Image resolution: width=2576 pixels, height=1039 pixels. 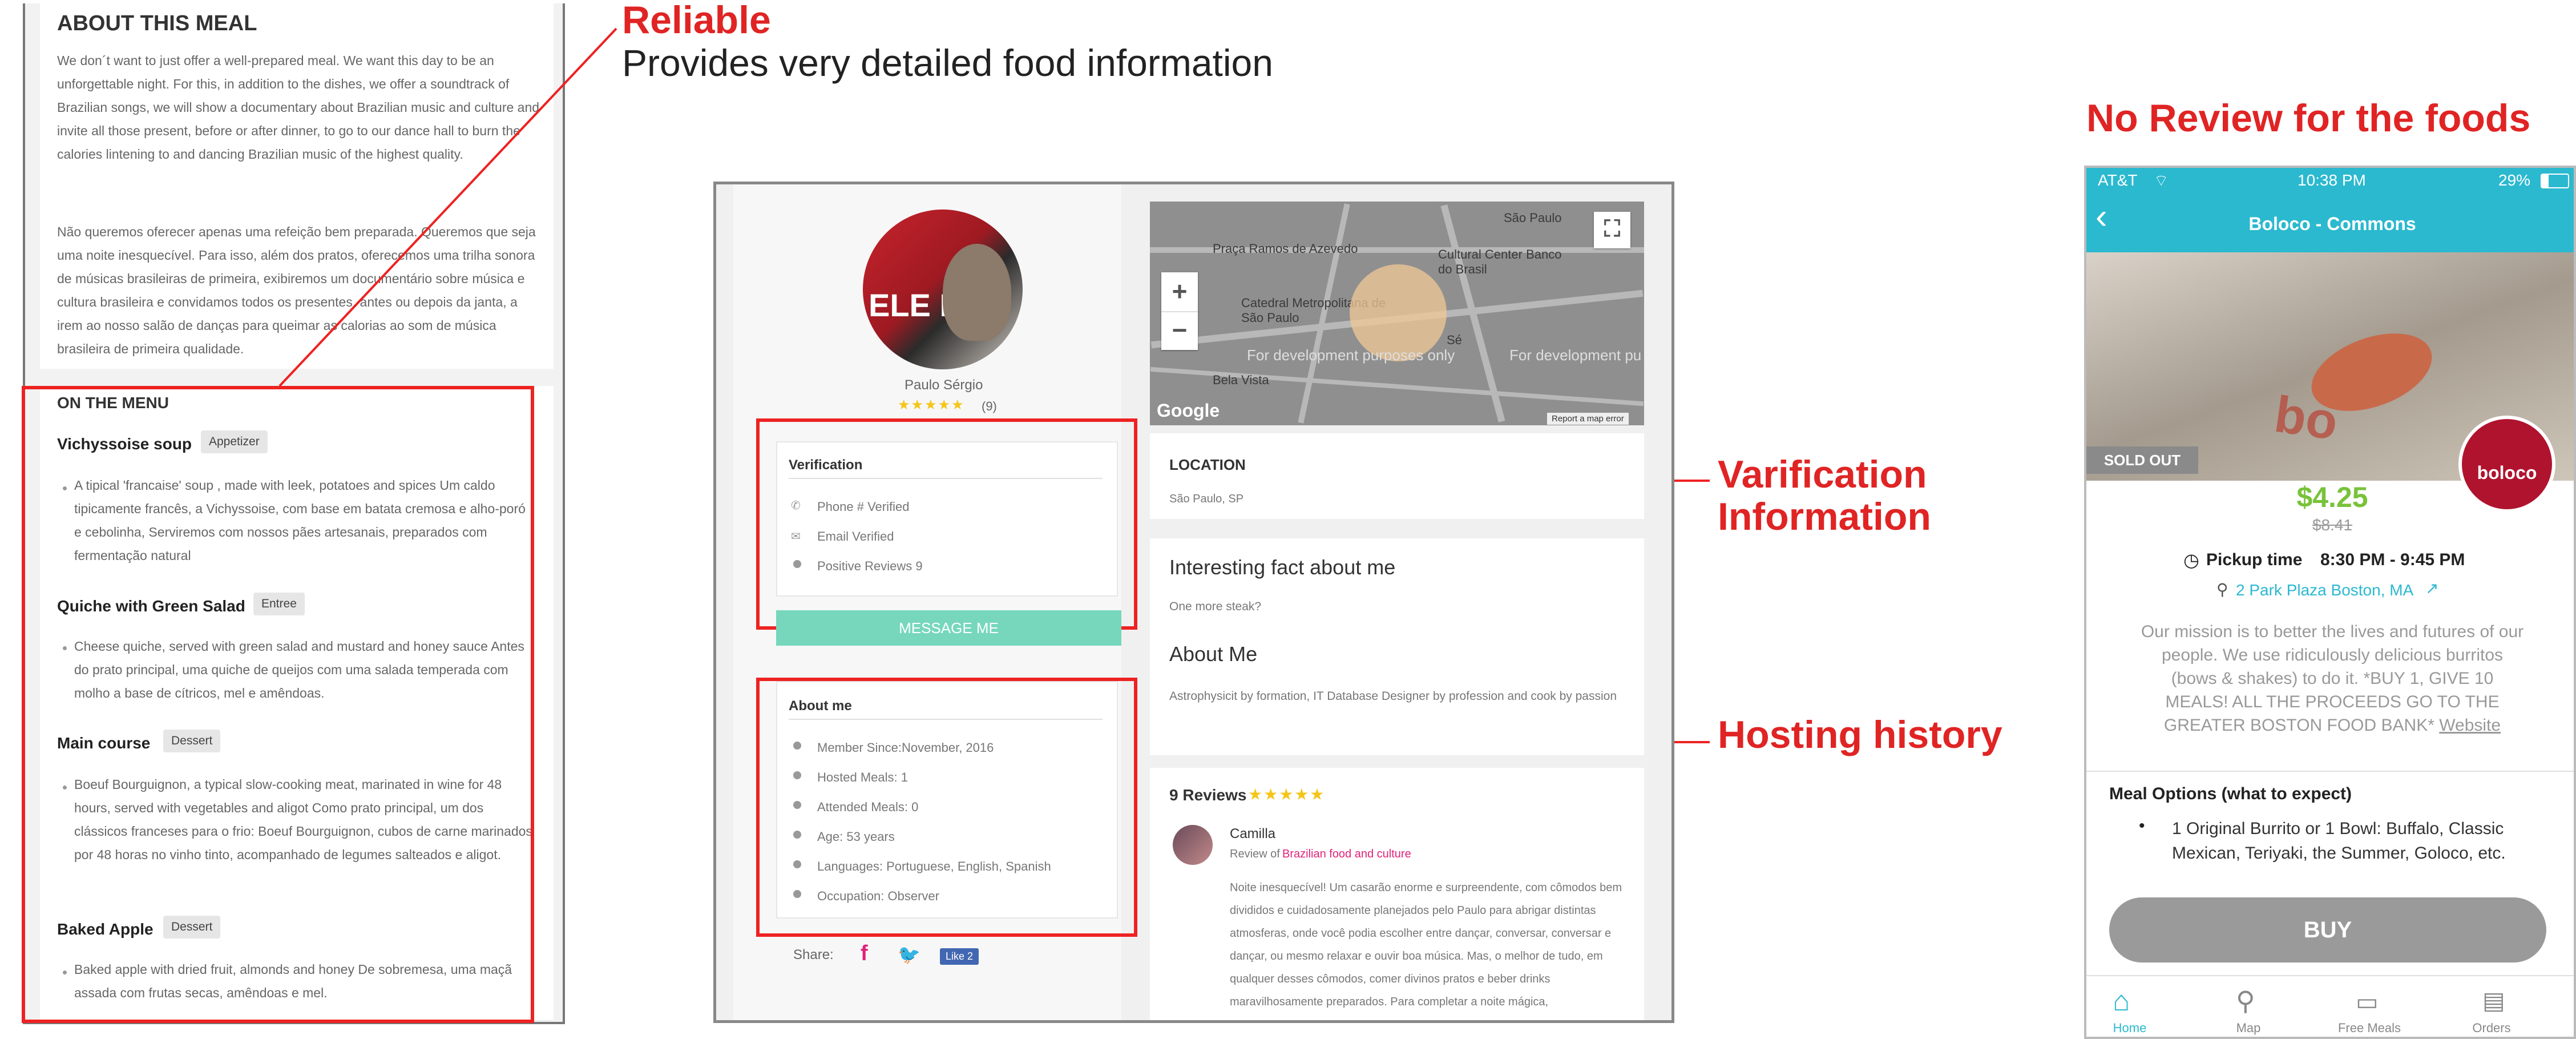 I want to click on bag-print: bo, so click(x=2306, y=418).